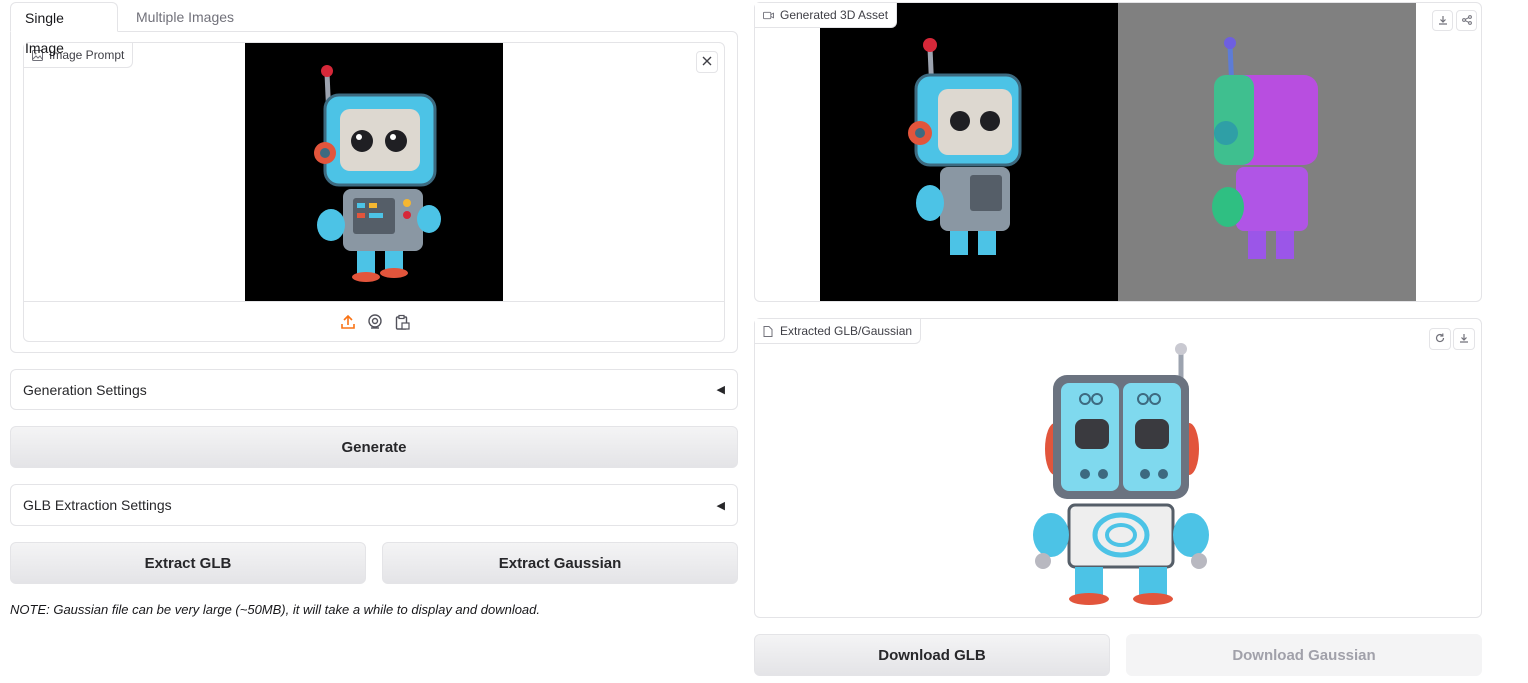 The width and height of the screenshot is (1528, 683). I want to click on download-model-button, so click(1464, 339).